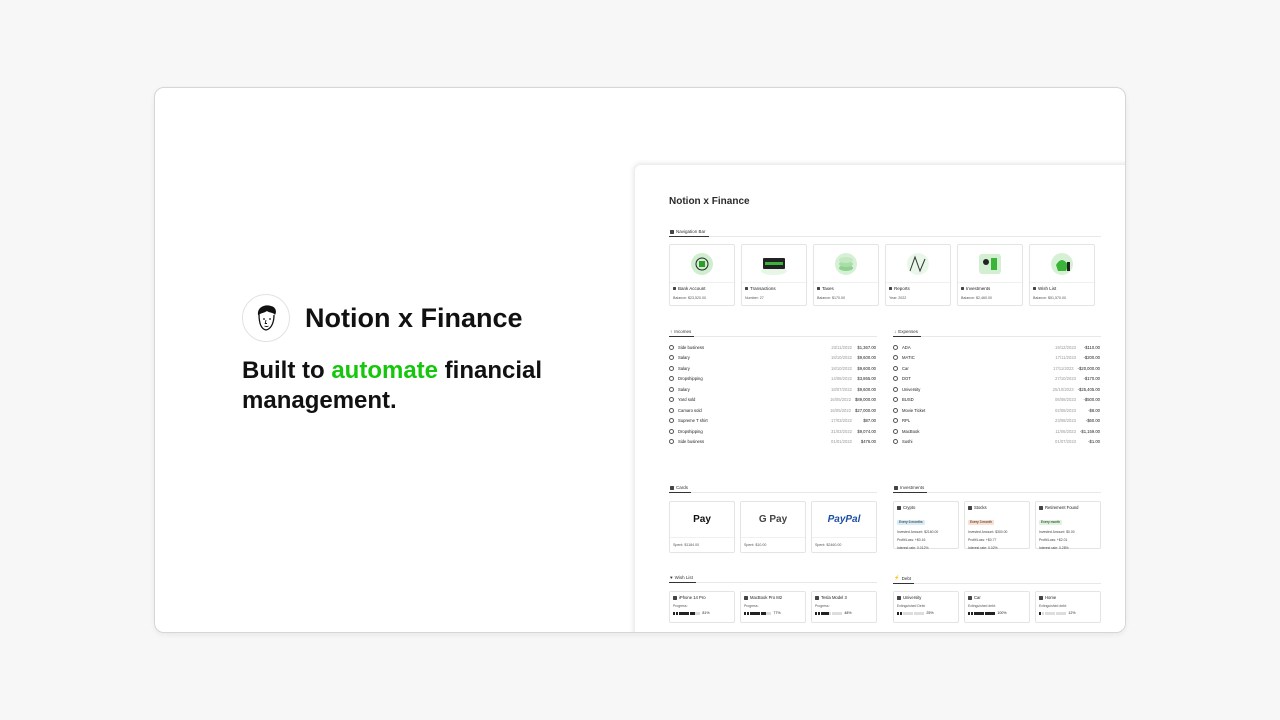 The height and width of the screenshot is (720, 1280). Describe the element at coordinates (996, 442) in the screenshot. I see `list-item: Sushi 01/07/2023 -$1.00` at that location.